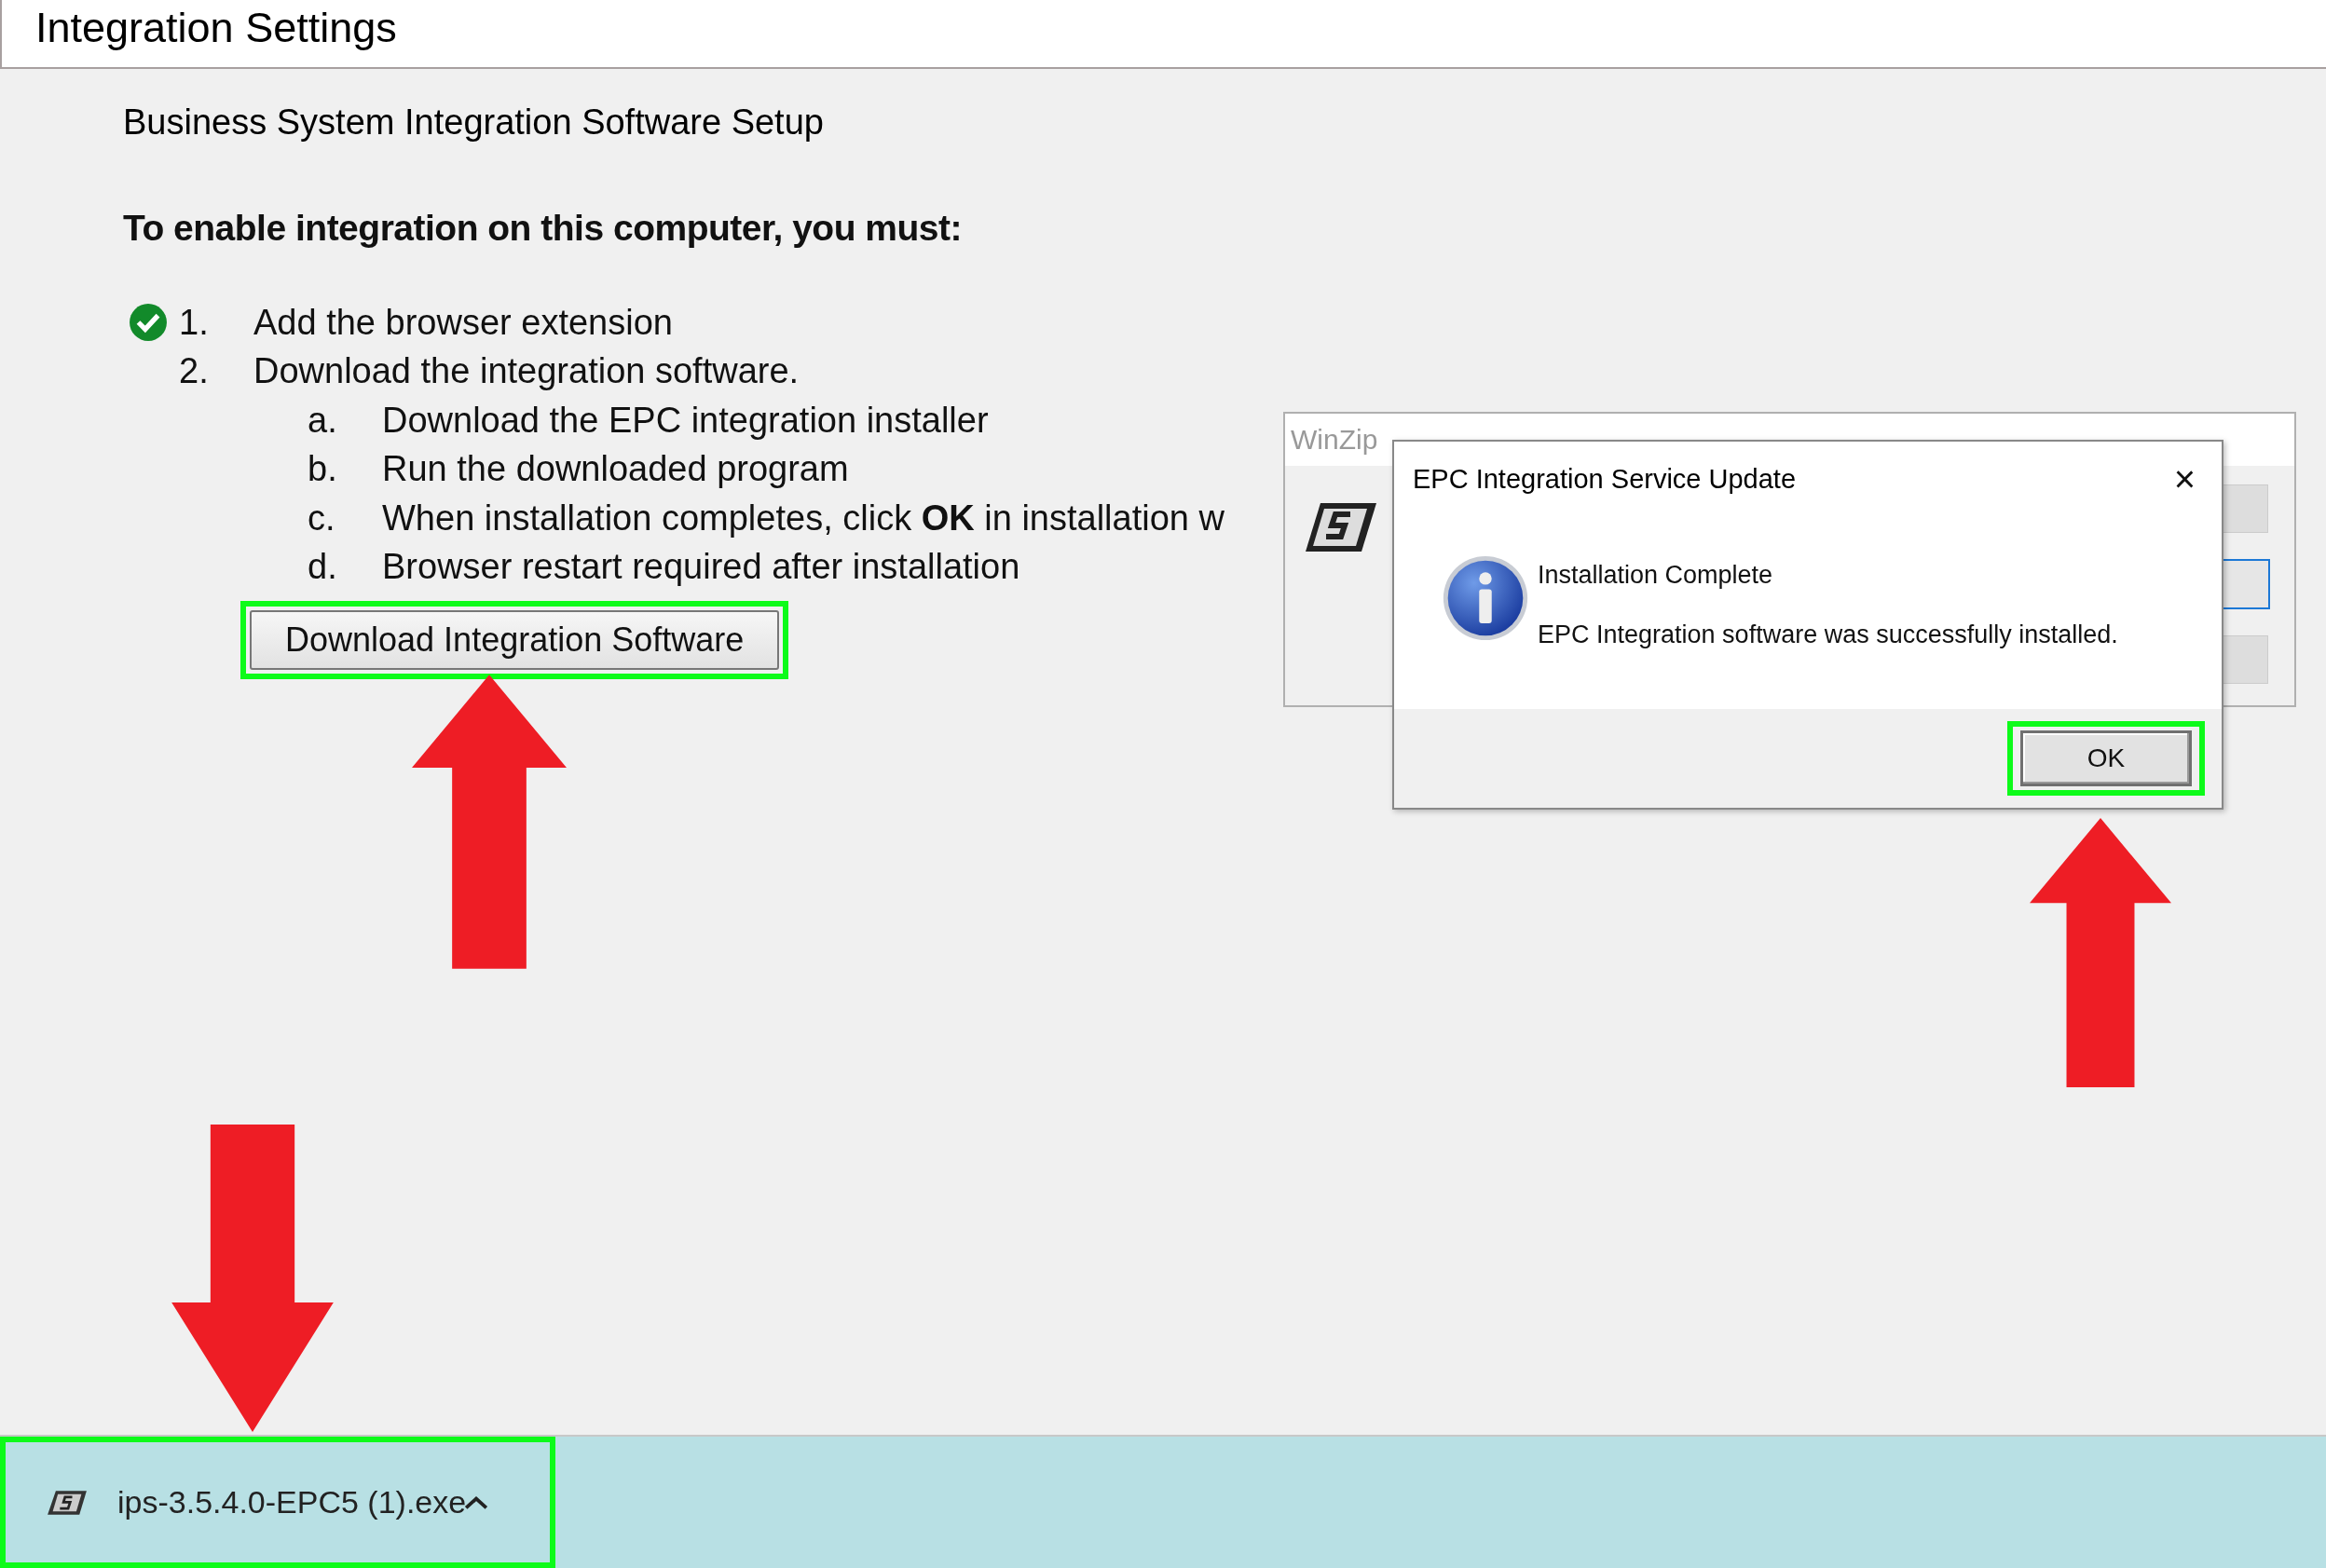  What do you see at coordinates (1485, 598) in the screenshot?
I see `info-icon` at bounding box center [1485, 598].